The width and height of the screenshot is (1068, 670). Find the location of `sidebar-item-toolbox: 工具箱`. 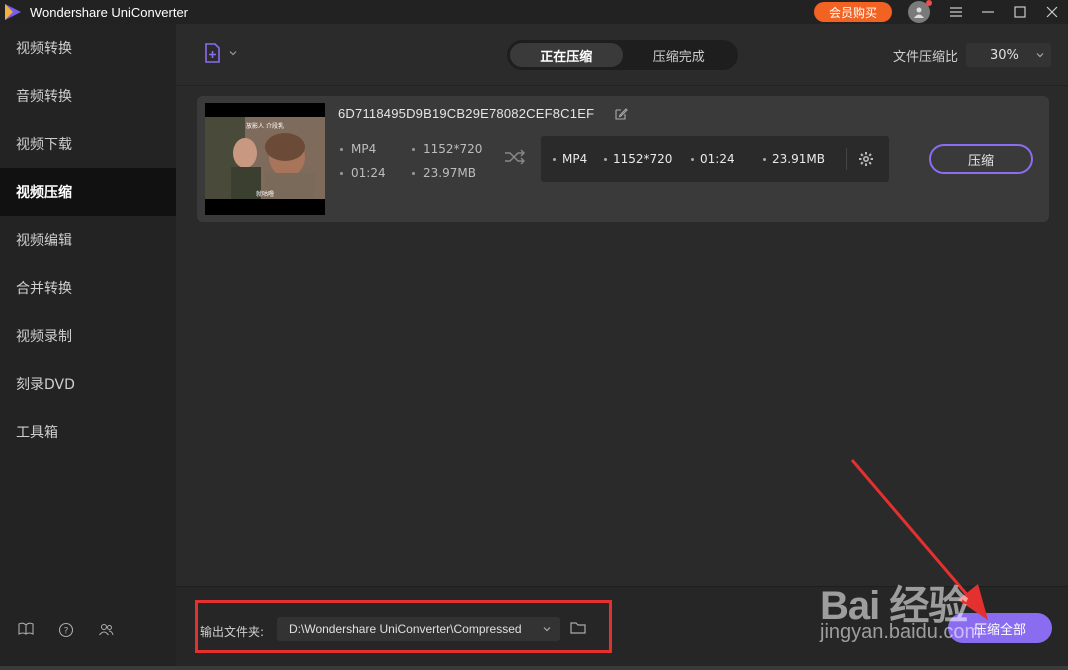

sidebar-item-toolbox: 工具箱 is located at coordinates (88, 432).